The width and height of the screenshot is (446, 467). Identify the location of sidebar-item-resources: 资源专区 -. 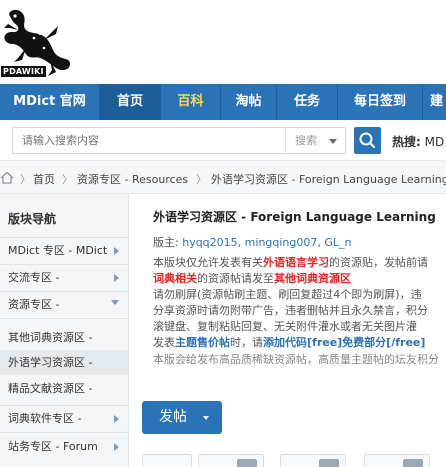
(64, 304).